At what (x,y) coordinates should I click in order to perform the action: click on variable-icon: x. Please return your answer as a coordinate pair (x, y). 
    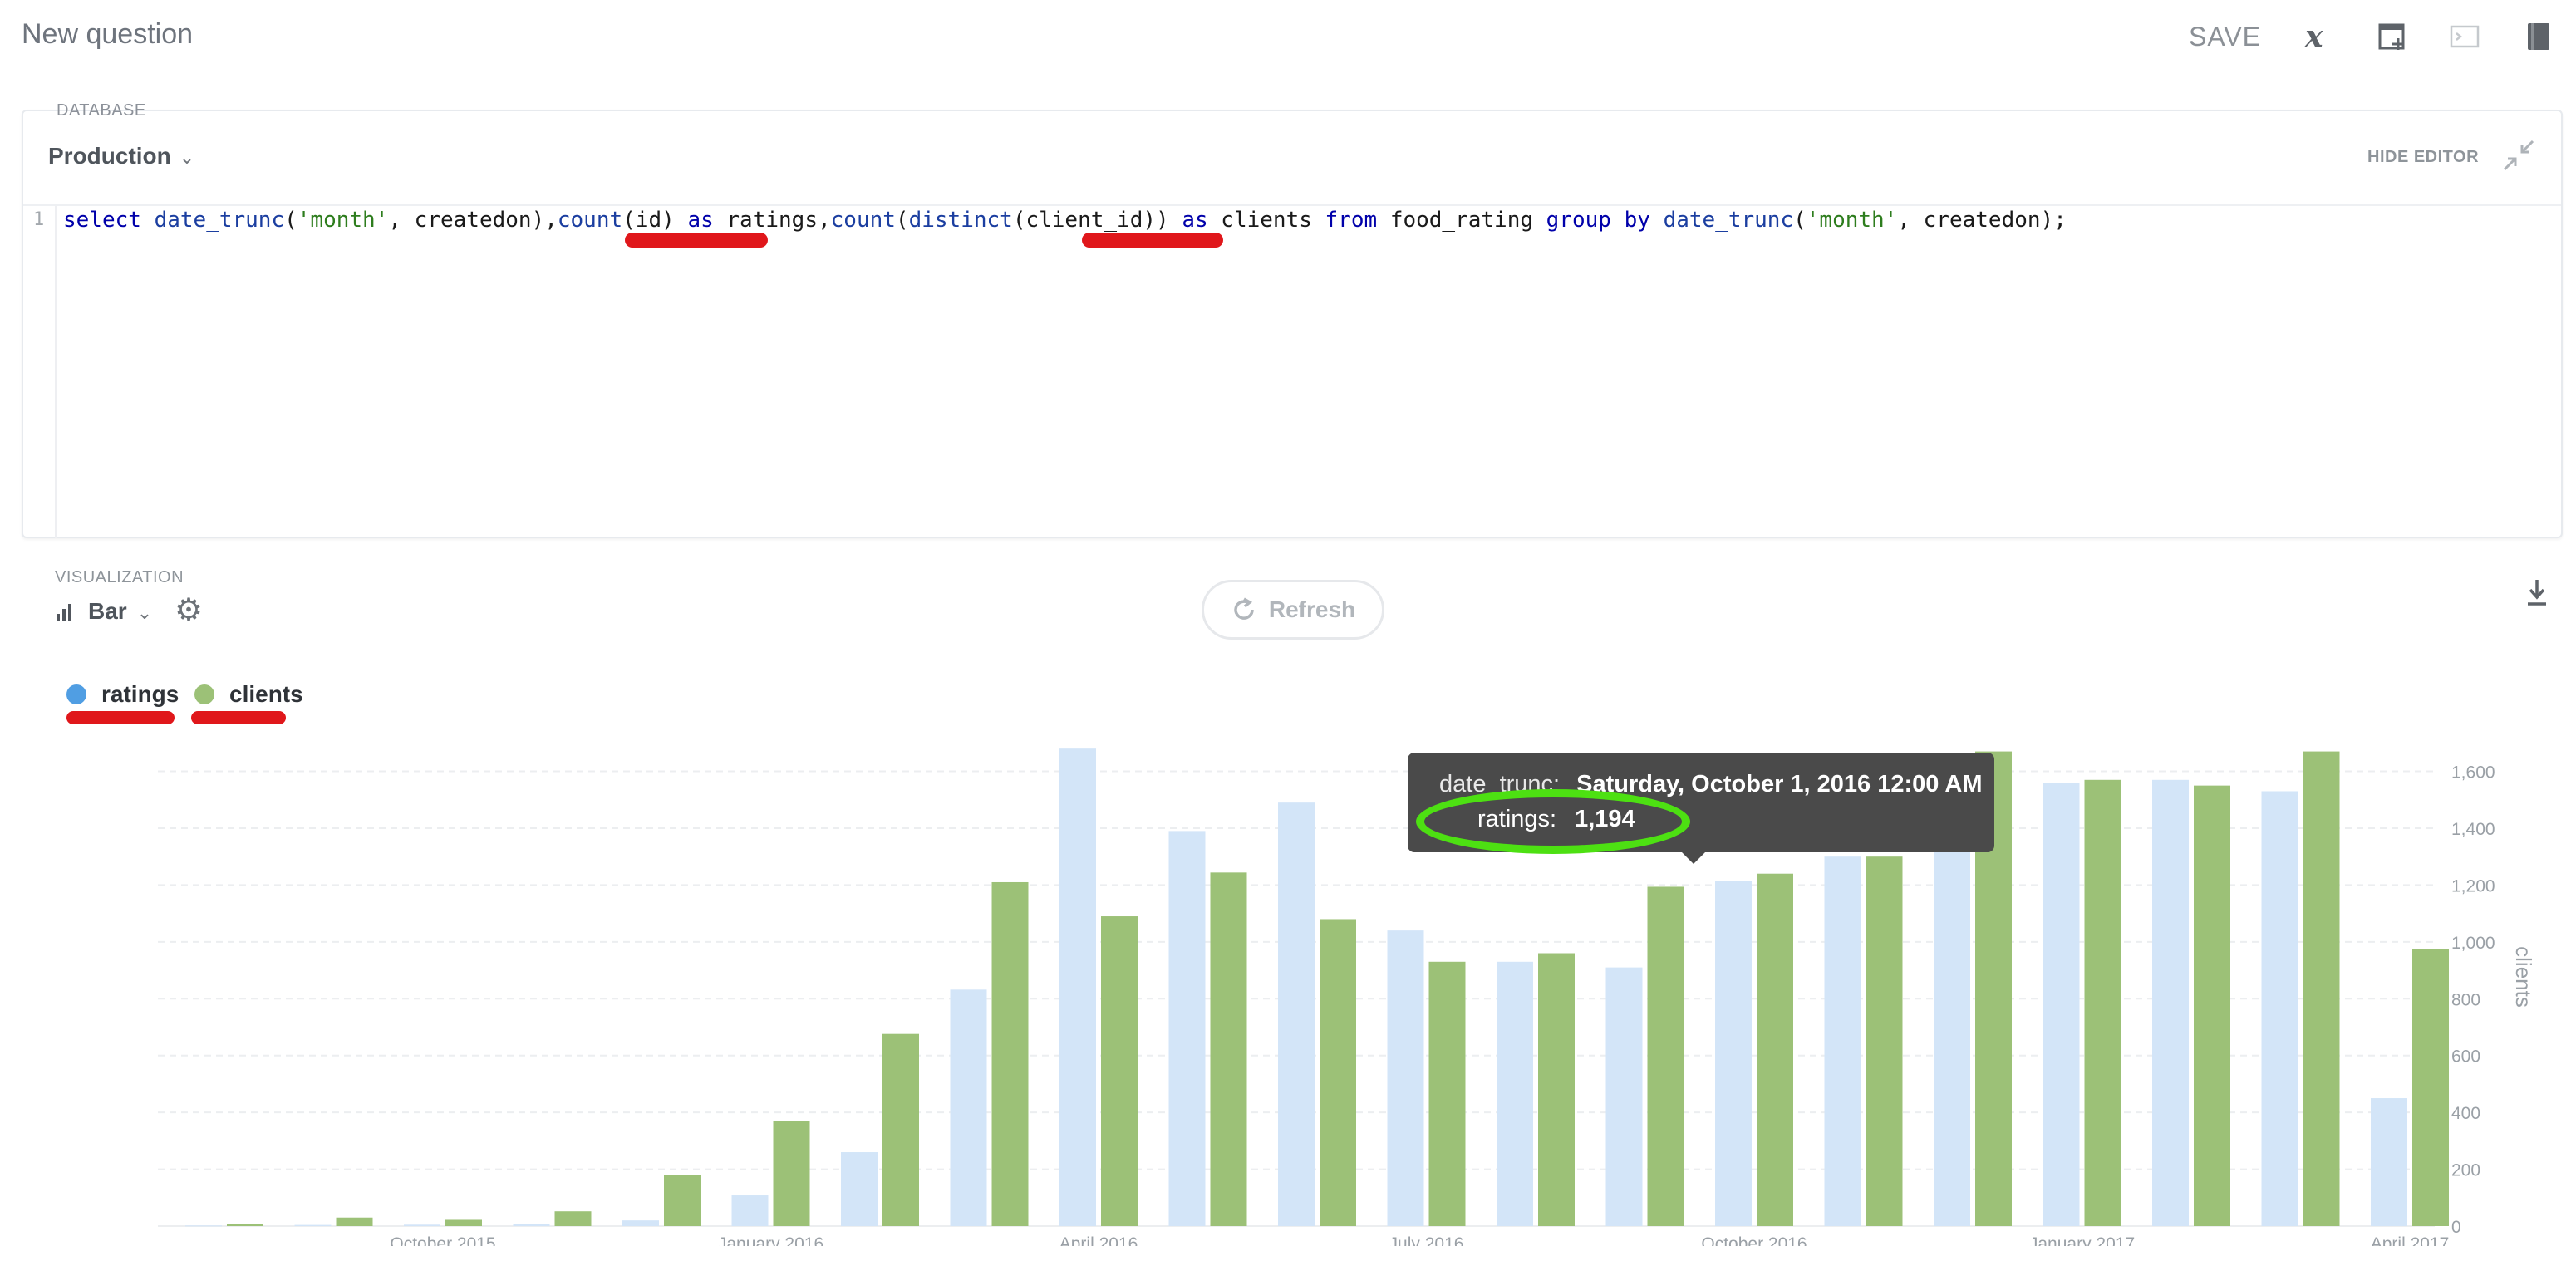
    Looking at the image, I should click on (2318, 36).